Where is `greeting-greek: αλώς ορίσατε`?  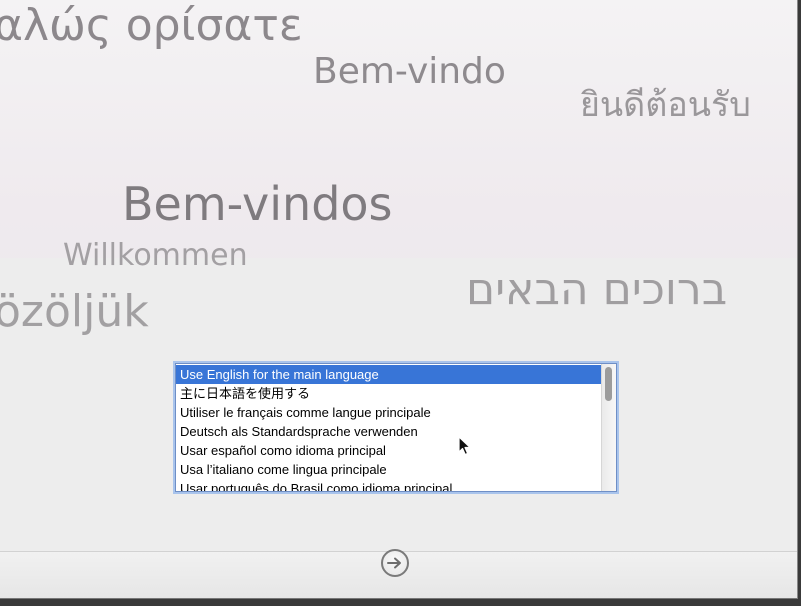 greeting-greek: αλώς ορίσατε is located at coordinates (151, 25).